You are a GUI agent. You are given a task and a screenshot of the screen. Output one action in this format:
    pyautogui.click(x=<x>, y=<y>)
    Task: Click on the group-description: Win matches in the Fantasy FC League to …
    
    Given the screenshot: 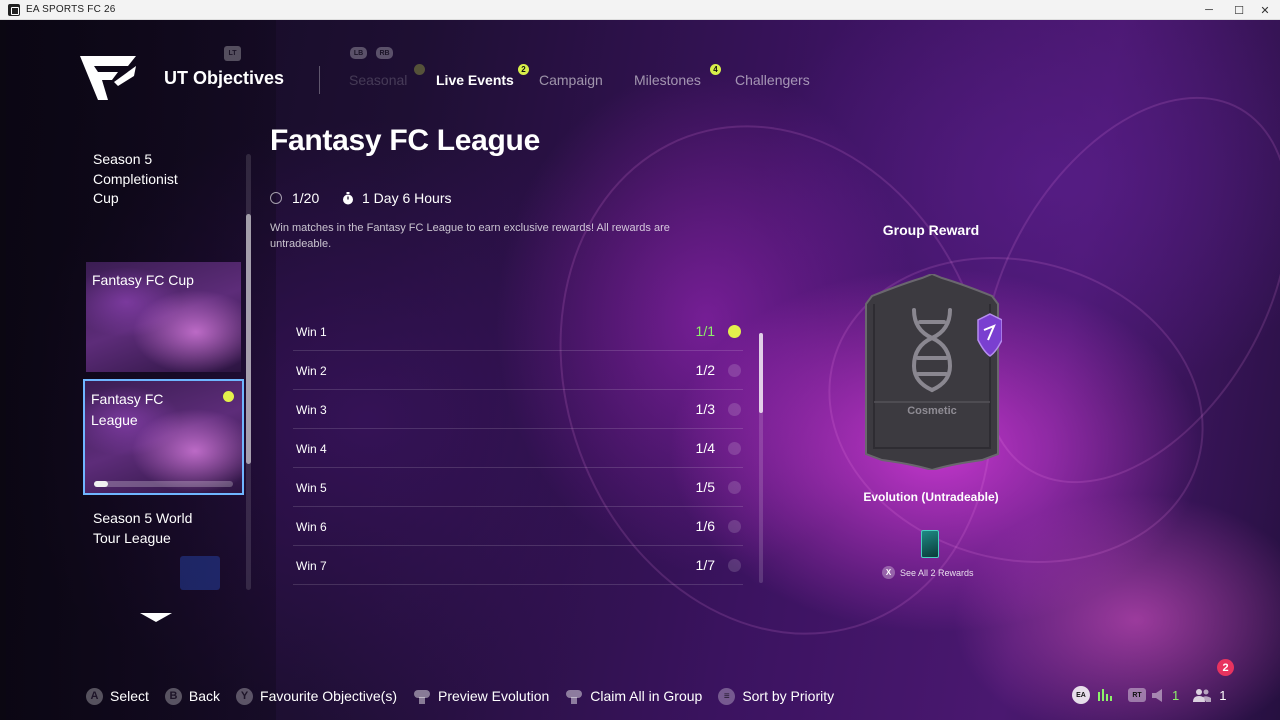 What is the action you would take?
    pyautogui.click(x=470, y=236)
    